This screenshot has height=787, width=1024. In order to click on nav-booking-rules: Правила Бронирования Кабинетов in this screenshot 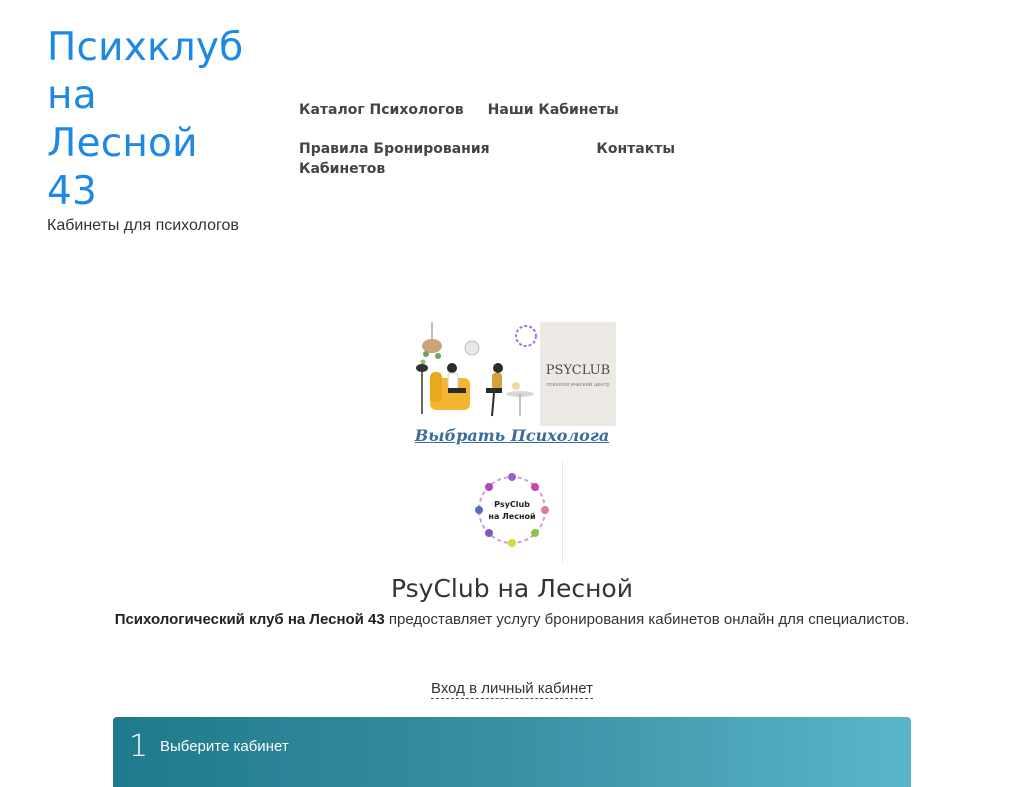, I will do `click(435, 159)`.